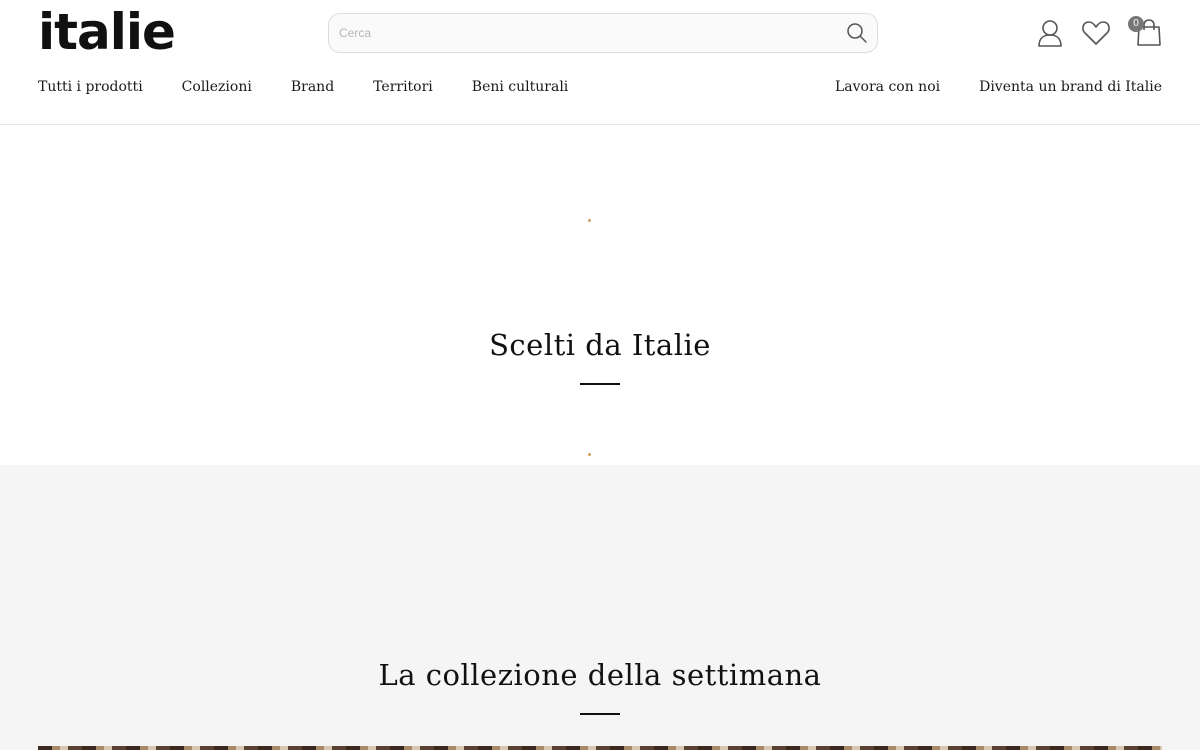  I want to click on heart-icon, so click(1096, 33).